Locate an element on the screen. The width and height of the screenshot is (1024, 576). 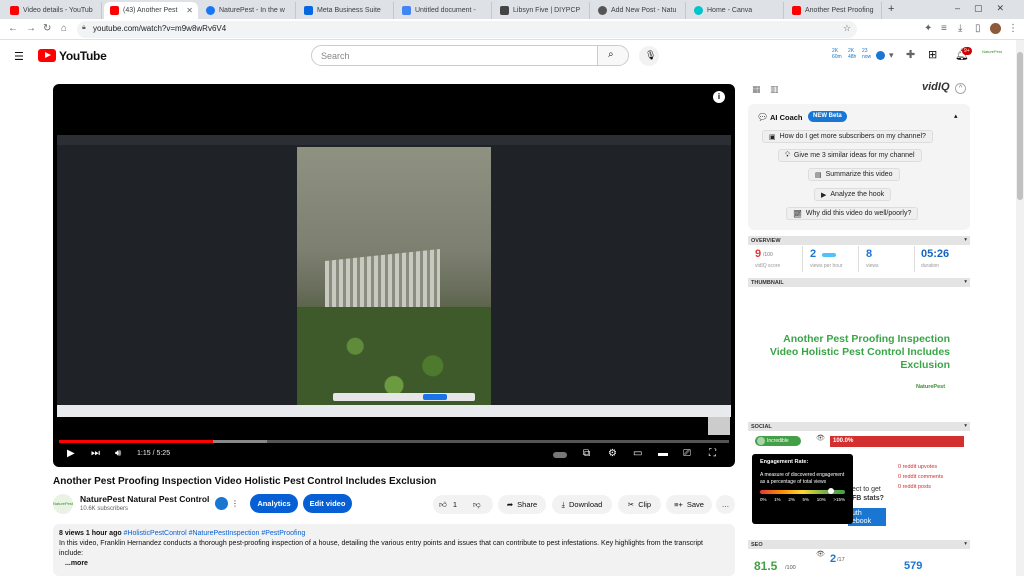
lightbulb-icon: 💡︎ is located at coordinates (787, 155).